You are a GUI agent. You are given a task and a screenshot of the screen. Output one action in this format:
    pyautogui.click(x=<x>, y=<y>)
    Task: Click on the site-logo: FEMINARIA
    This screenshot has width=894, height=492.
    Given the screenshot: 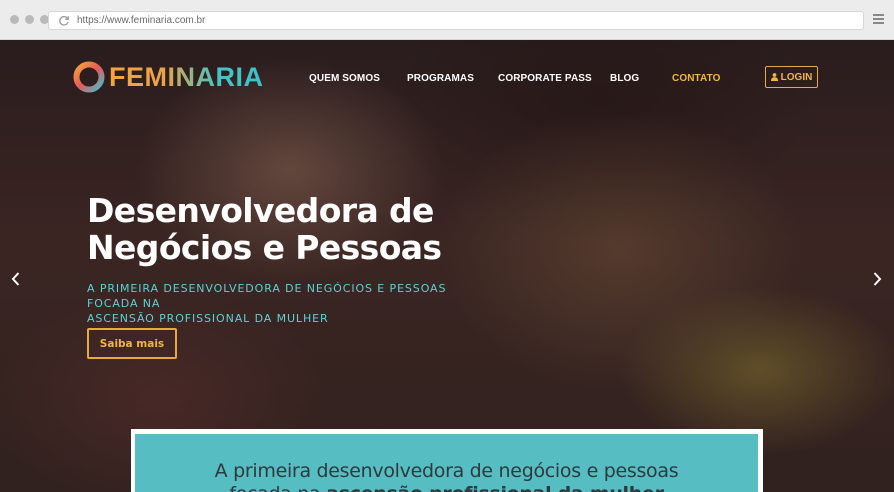 What is the action you would take?
    pyautogui.click(x=168, y=77)
    